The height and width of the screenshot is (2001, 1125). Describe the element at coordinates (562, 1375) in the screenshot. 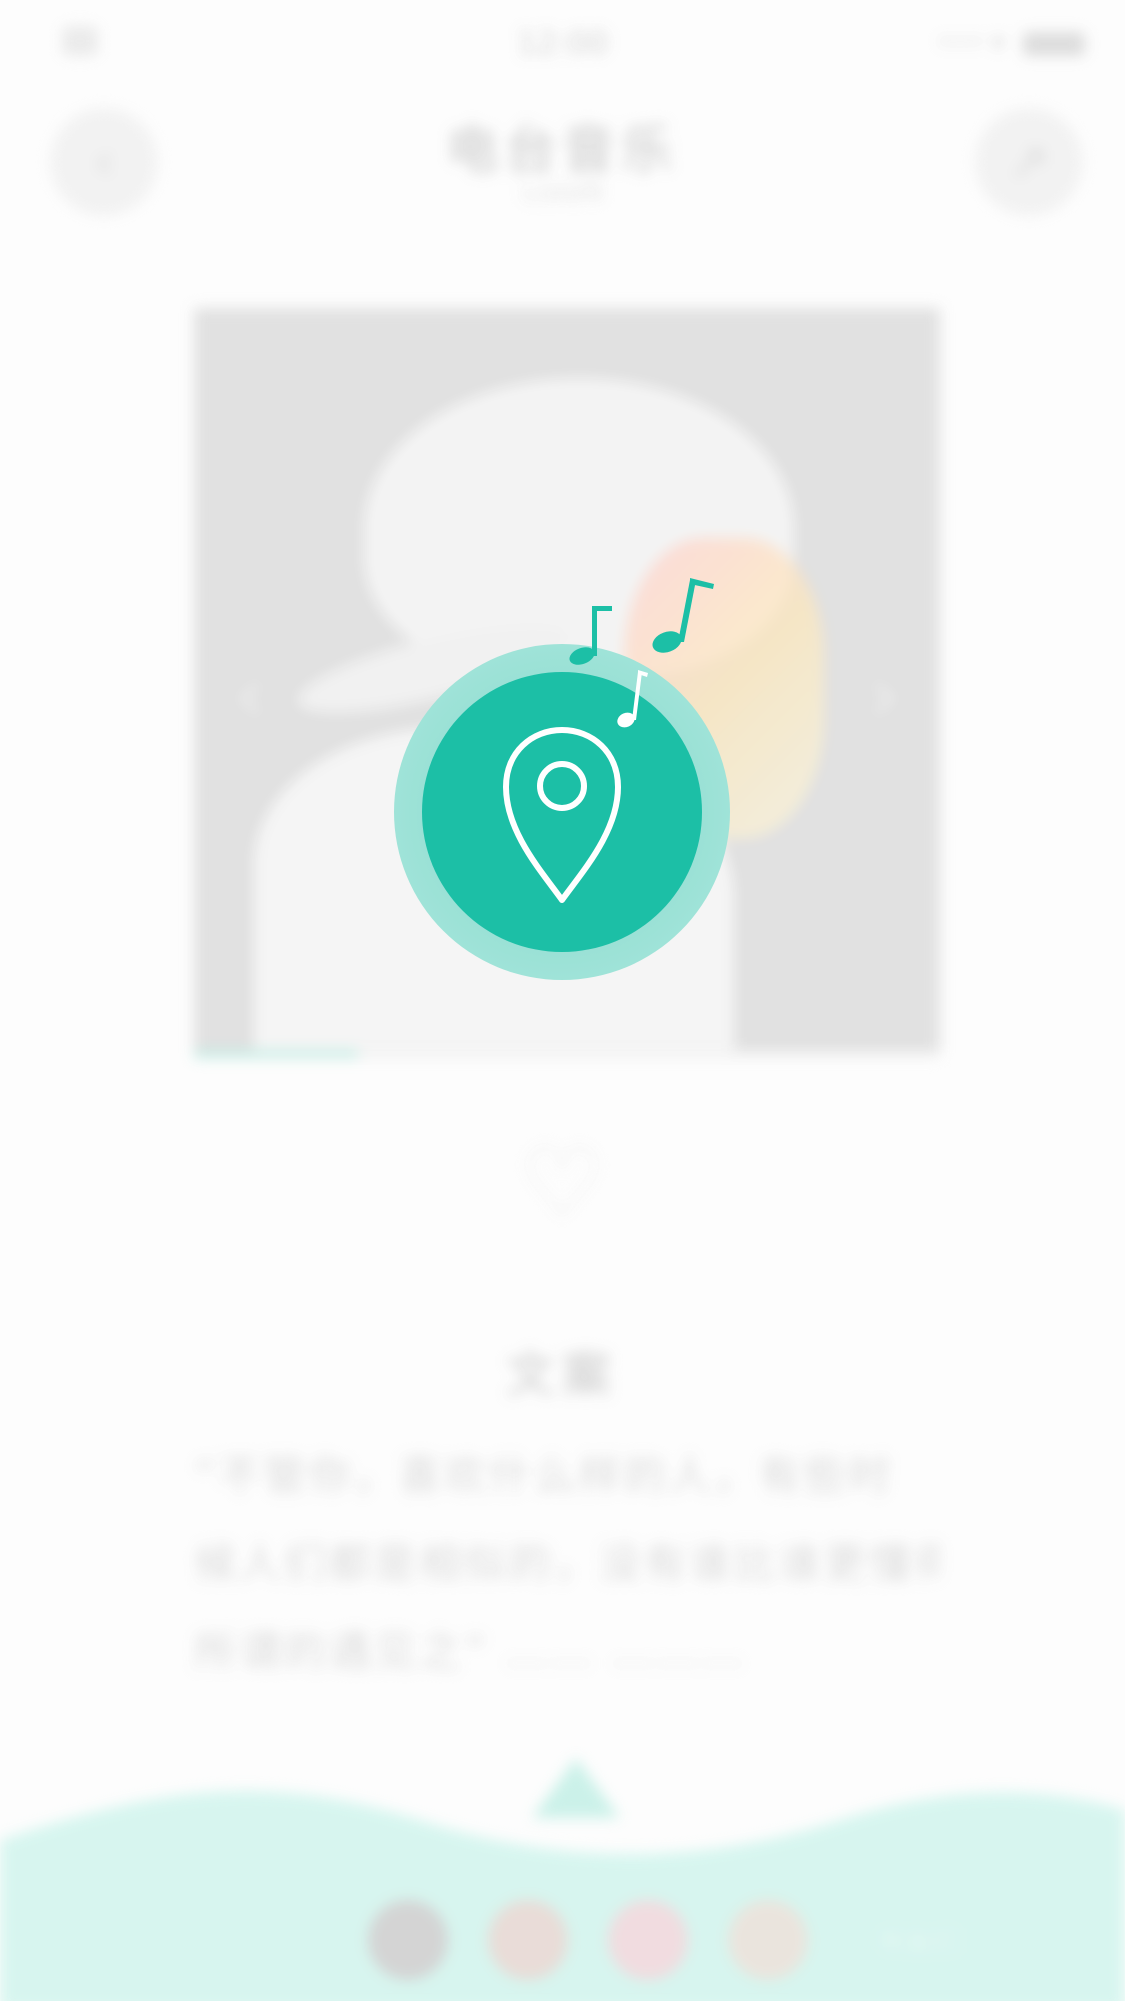

I see `story-title: 文案` at that location.